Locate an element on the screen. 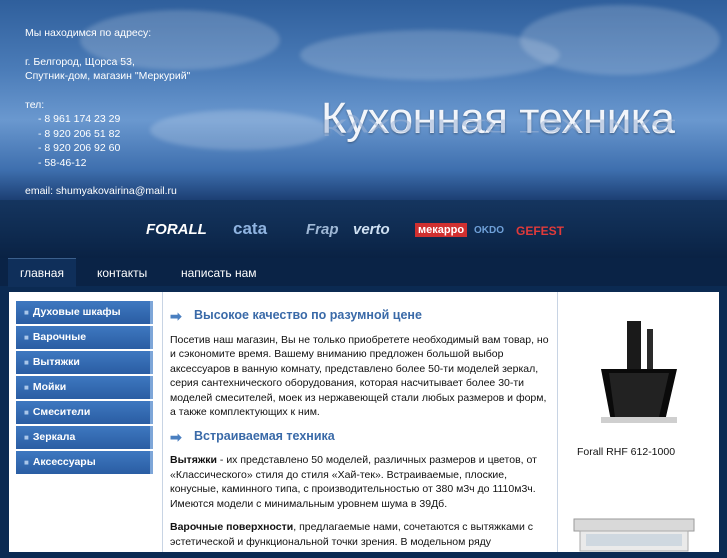 The height and width of the screenshot is (558, 727). brand-logo-mekappo: мекарро is located at coordinates (441, 230).